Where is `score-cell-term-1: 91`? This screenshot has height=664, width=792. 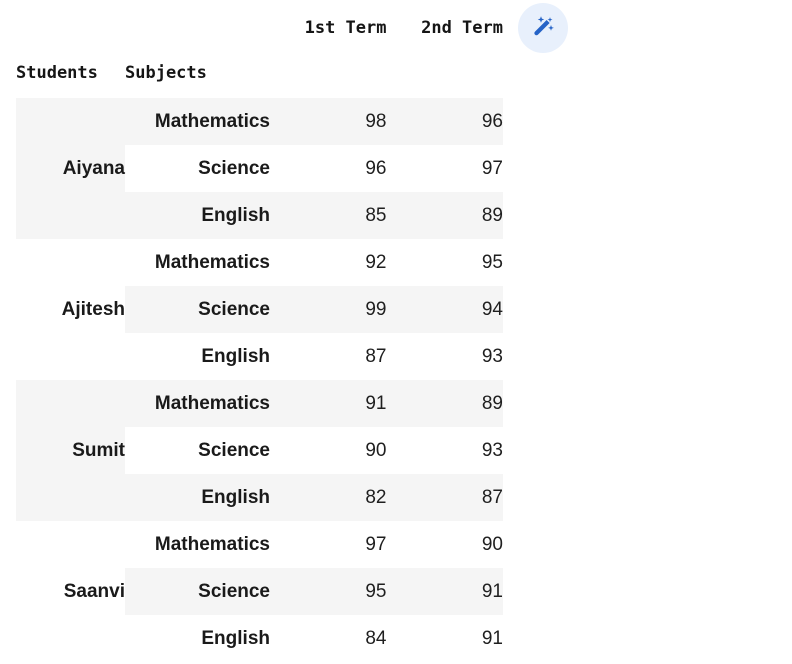 score-cell-term-1: 91 is located at coordinates (328, 403).